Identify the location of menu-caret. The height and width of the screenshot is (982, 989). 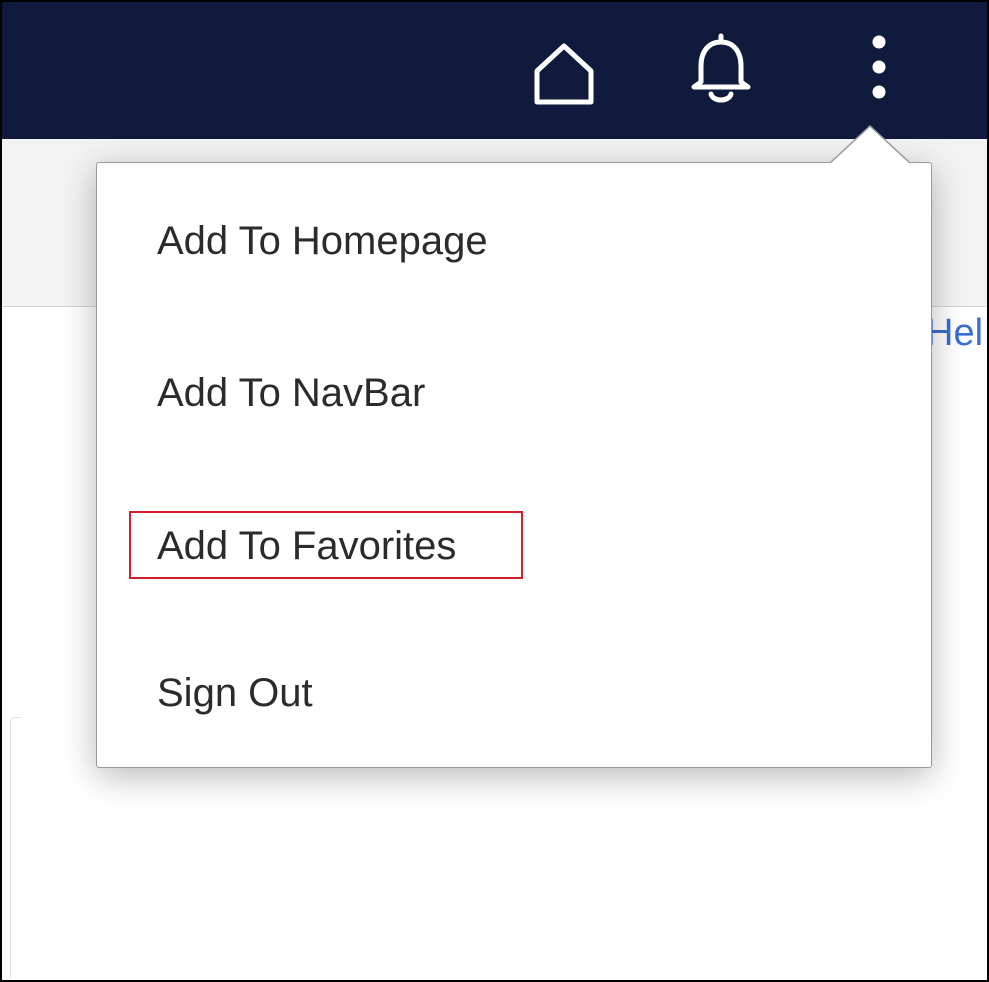
(870, 144).